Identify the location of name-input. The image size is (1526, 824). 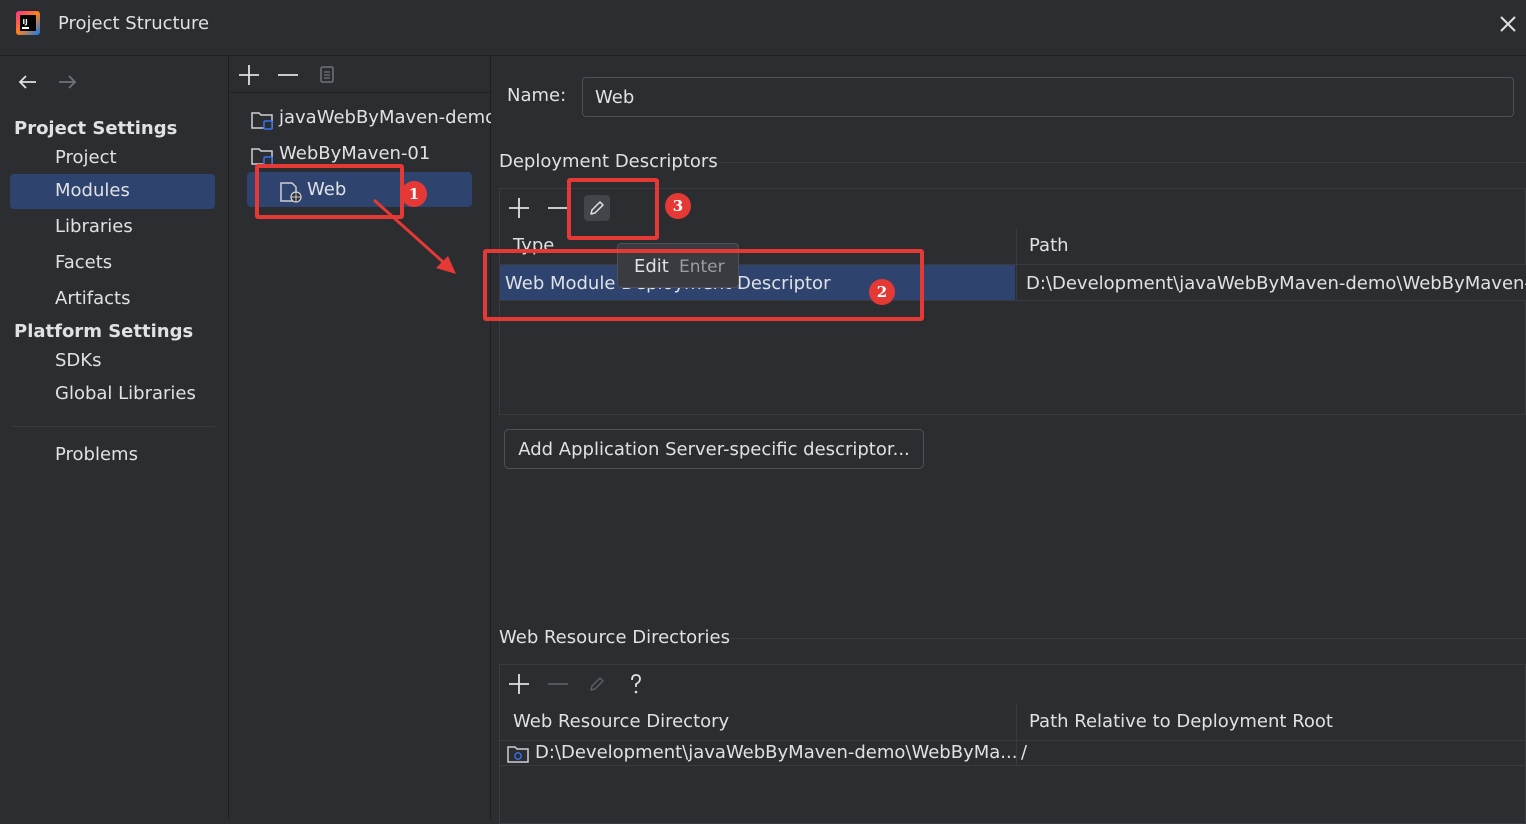
(1048, 97).